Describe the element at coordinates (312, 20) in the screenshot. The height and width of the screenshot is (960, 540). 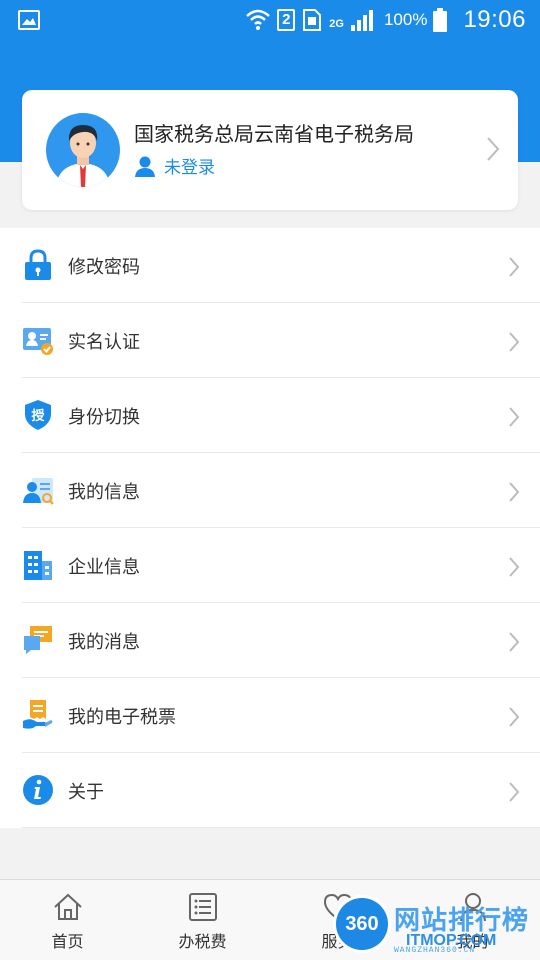
I see `sim-card-icon` at that location.